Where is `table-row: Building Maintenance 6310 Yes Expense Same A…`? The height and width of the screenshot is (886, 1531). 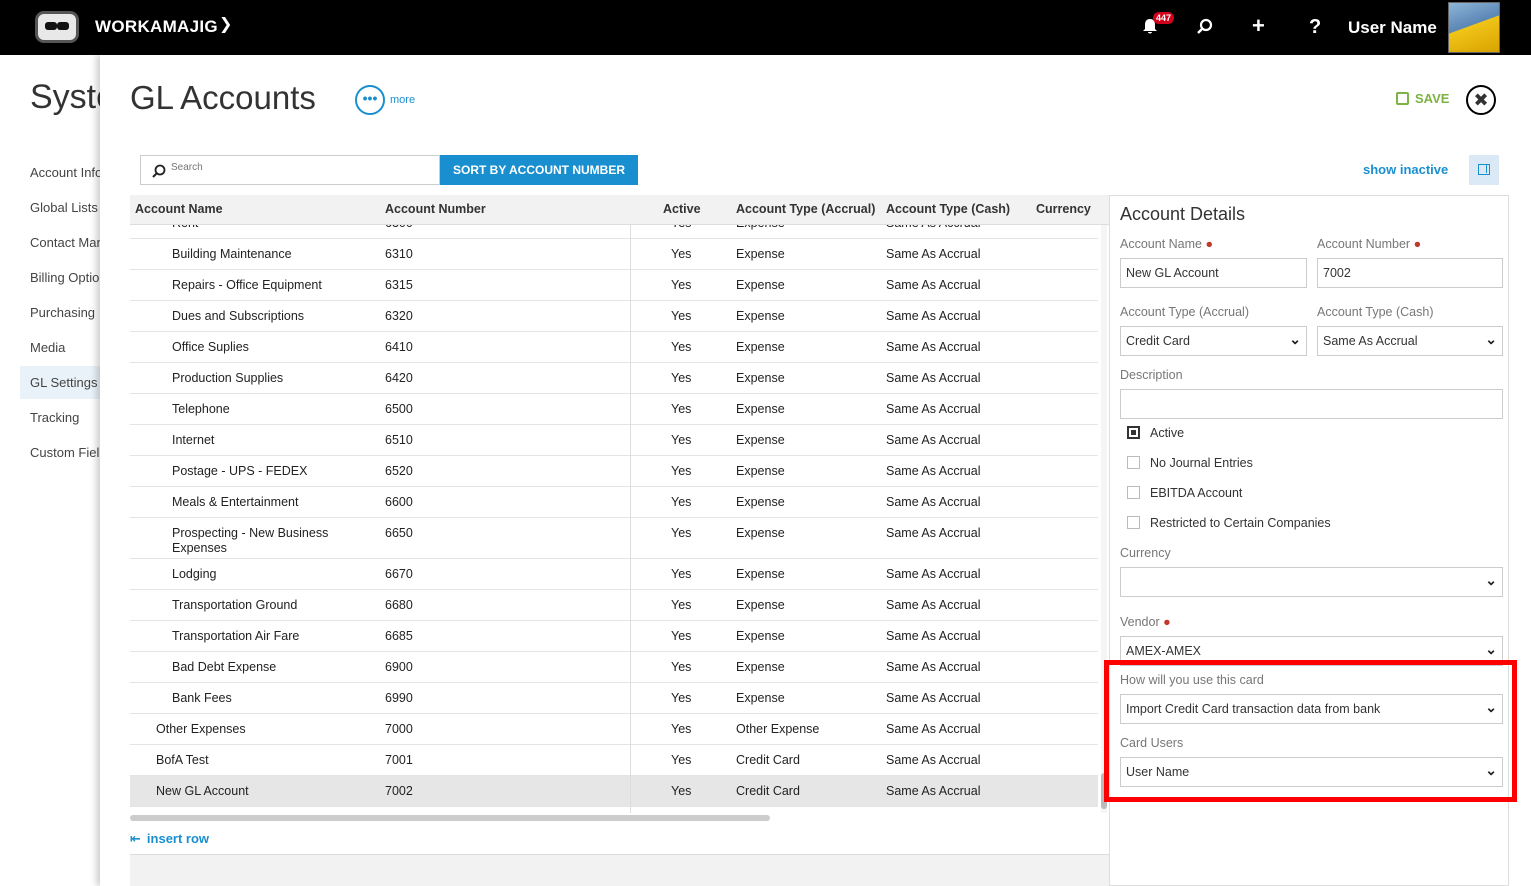
table-row: Building Maintenance 6310 Yes Expense Same A… is located at coordinates (614, 254).